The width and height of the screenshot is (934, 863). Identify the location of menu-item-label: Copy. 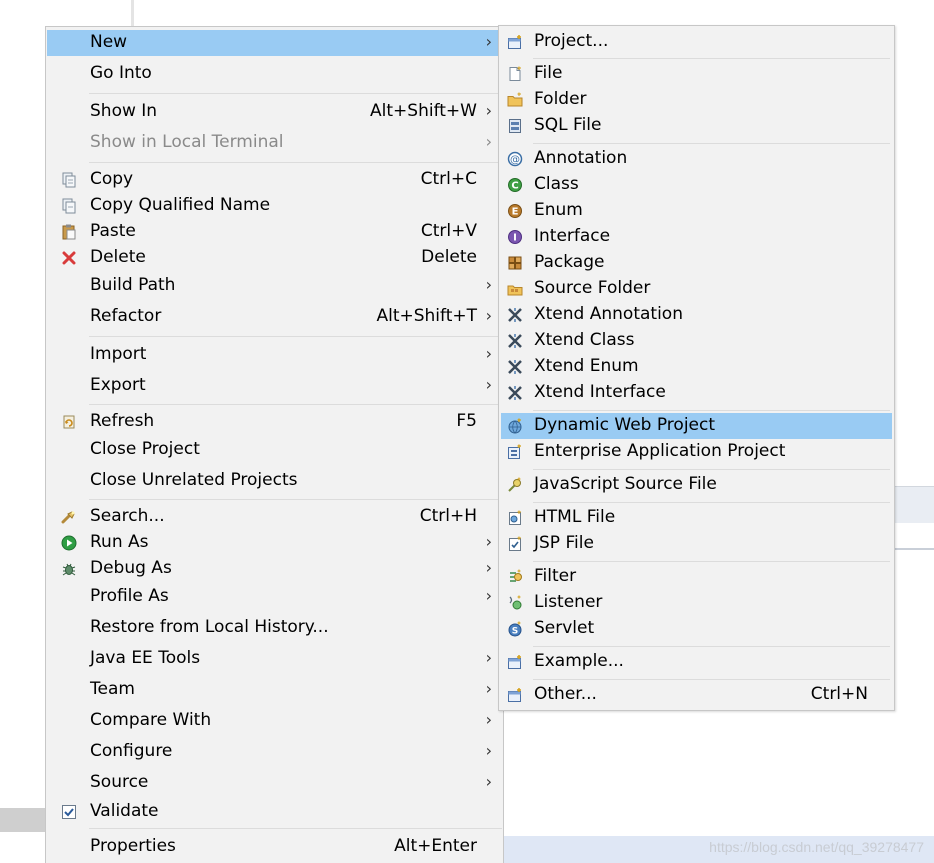
(112, 179).